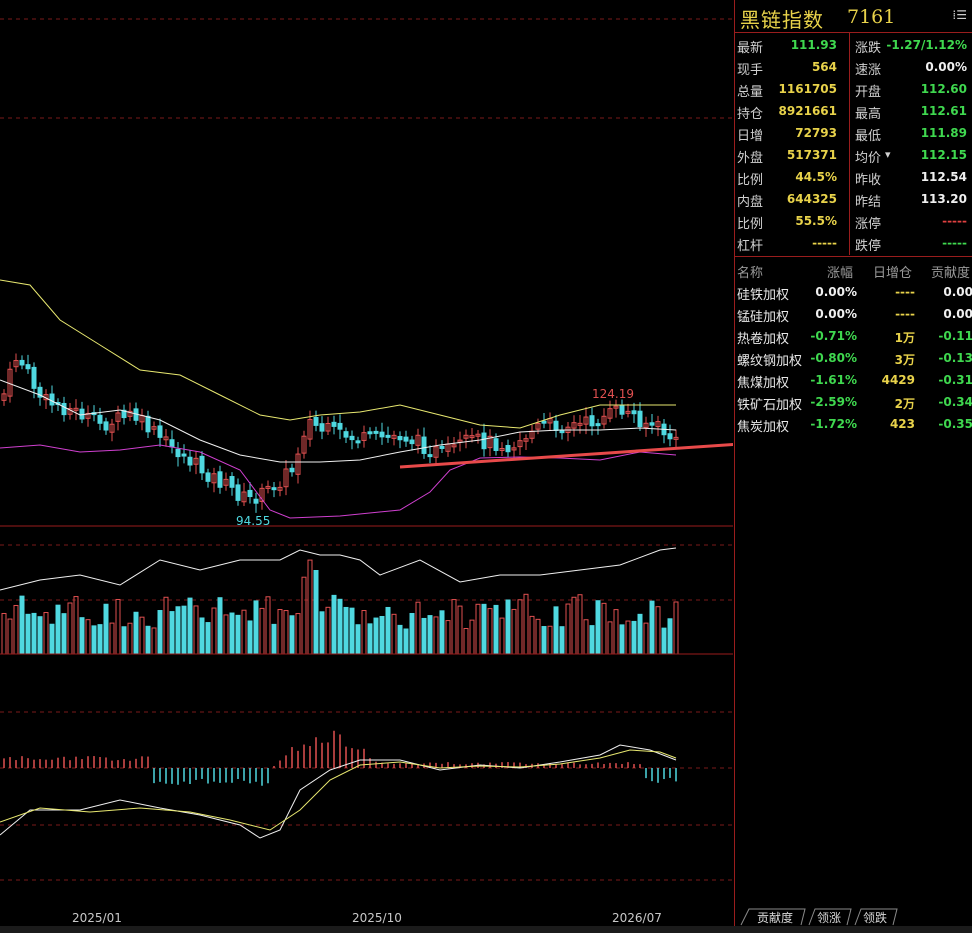  Describe the element at coordinates (853, 222) in the screenshot. I see `quote-row: 比例 55.5% 涨停 -----` at that location.